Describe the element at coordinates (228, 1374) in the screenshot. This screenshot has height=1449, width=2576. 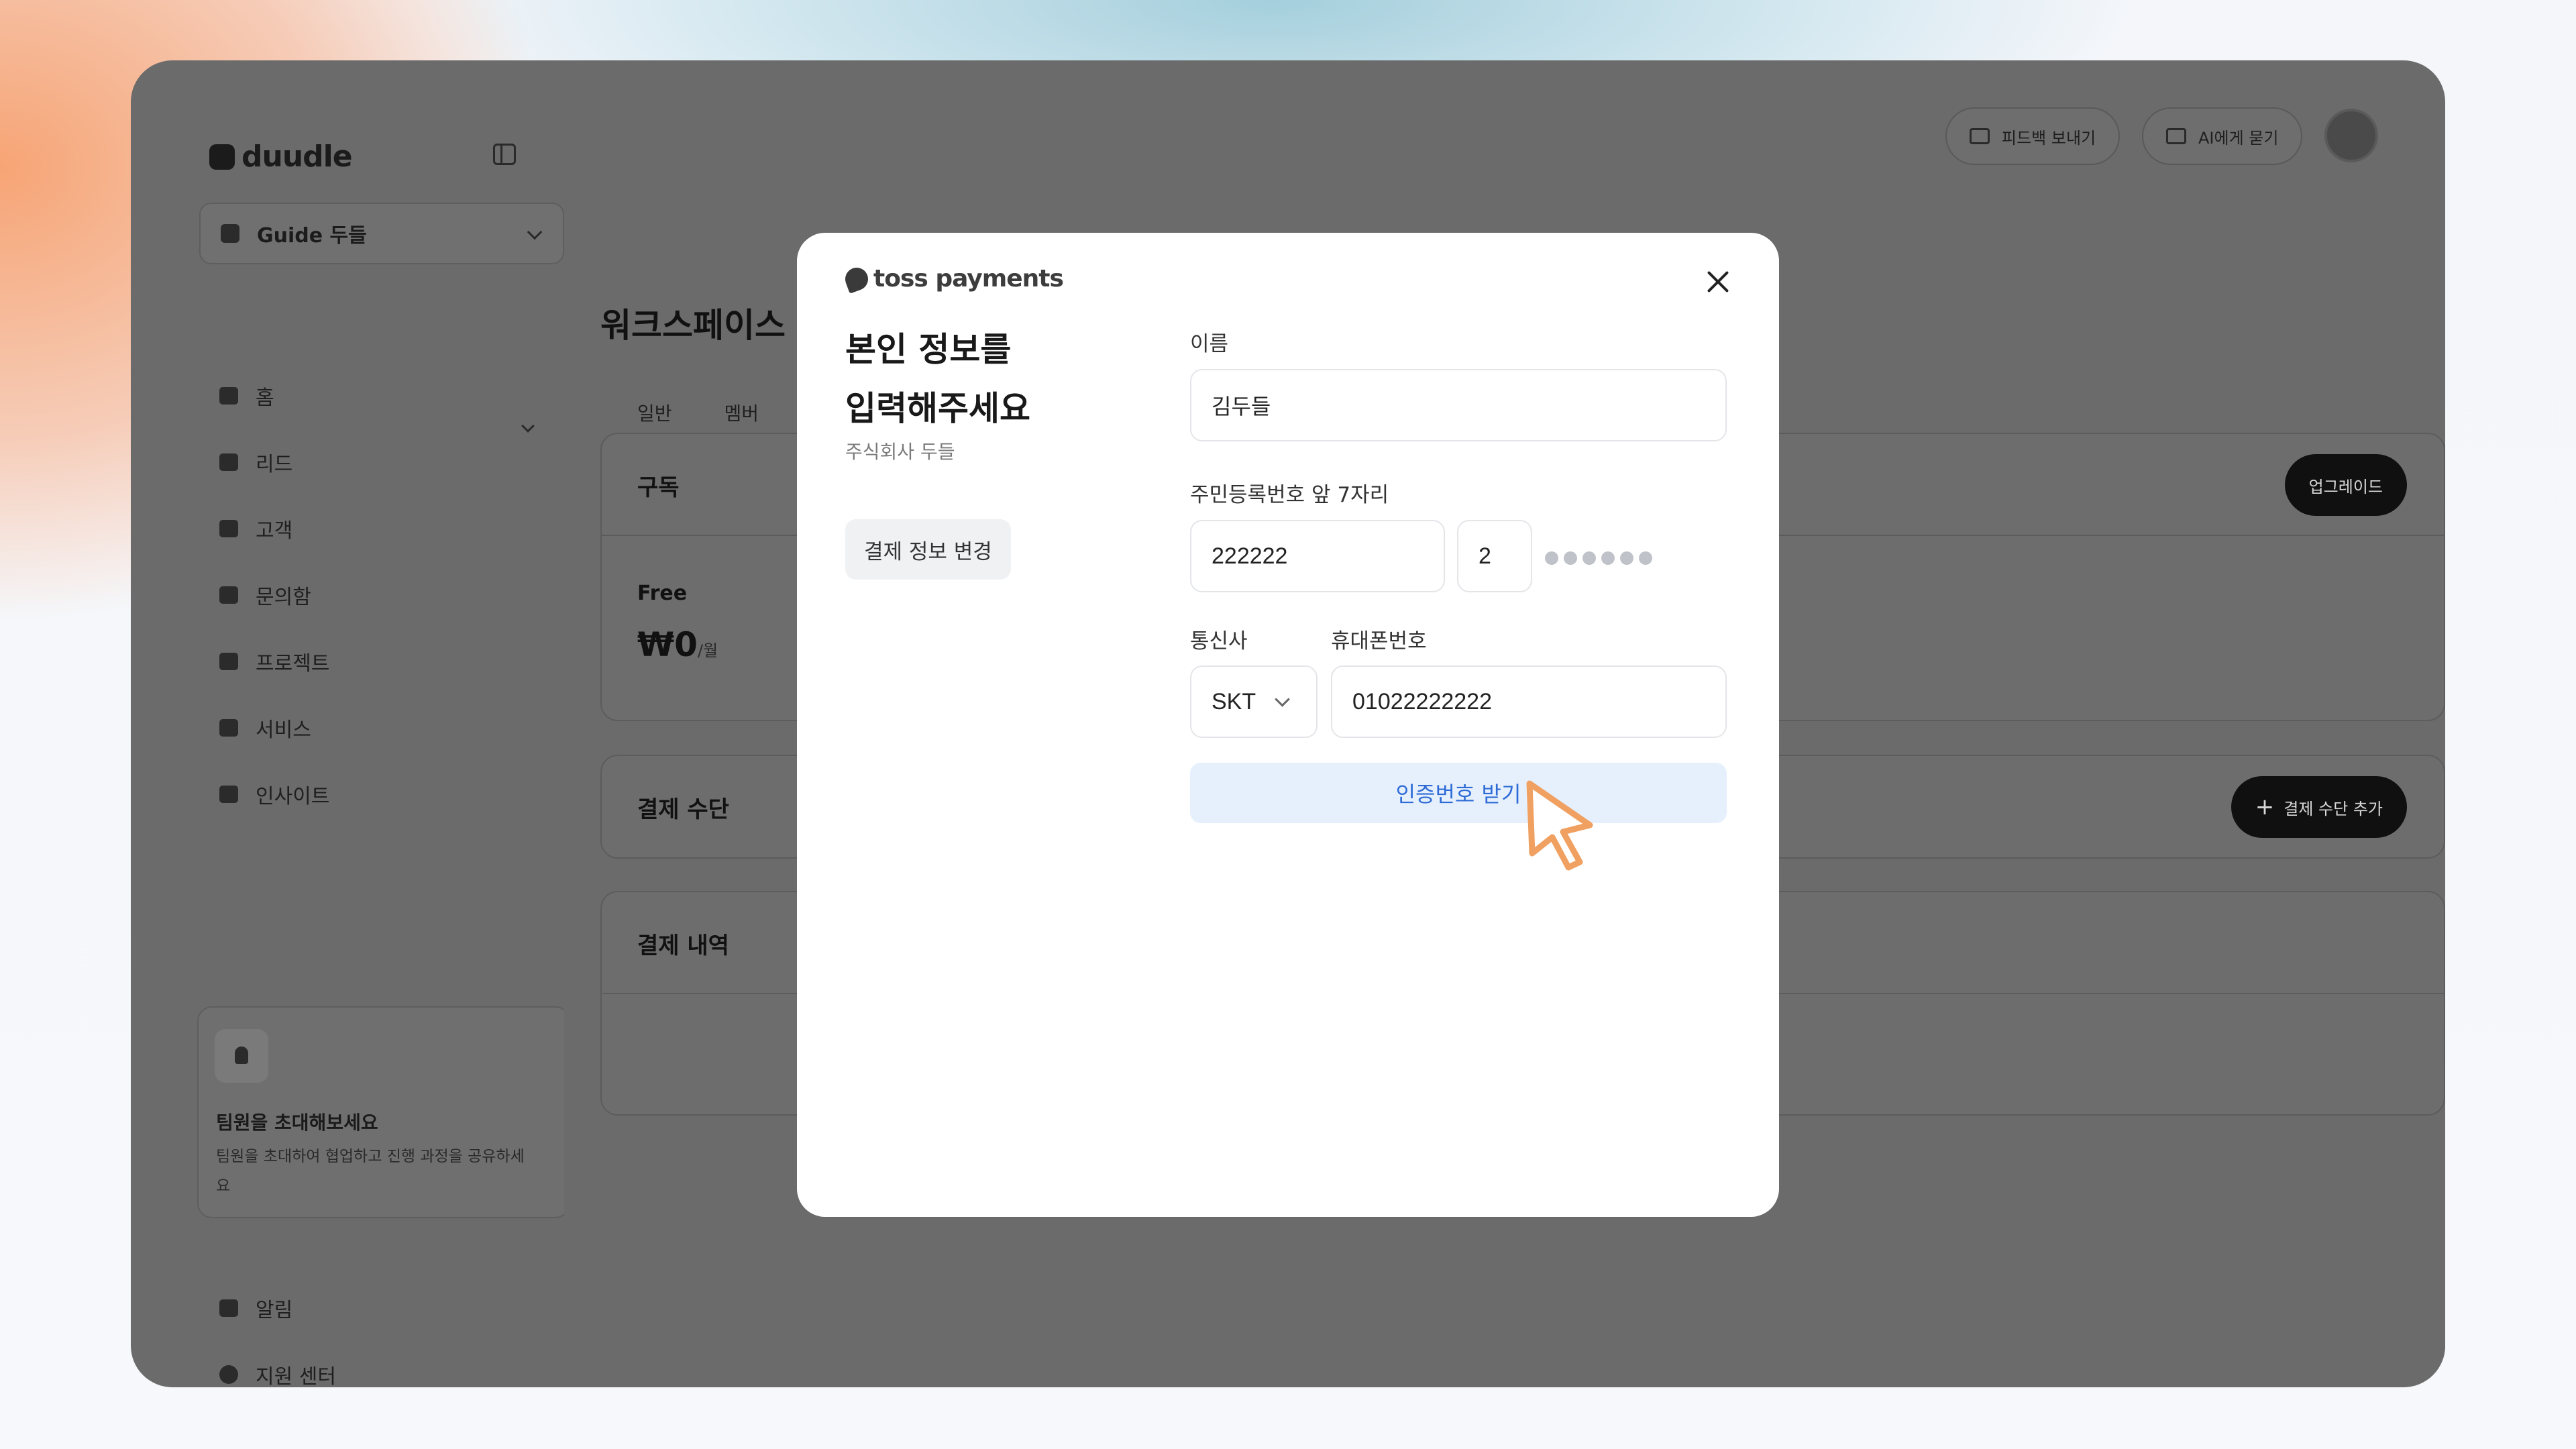
I see `help-icon` at that location.